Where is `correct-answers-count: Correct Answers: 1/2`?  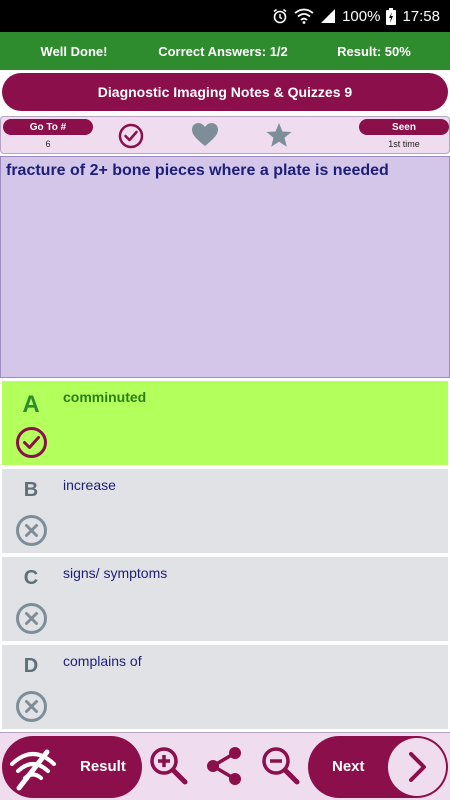
correct-answers-count: Correct Answers: 1/2 is located at coordinates (223, 51).